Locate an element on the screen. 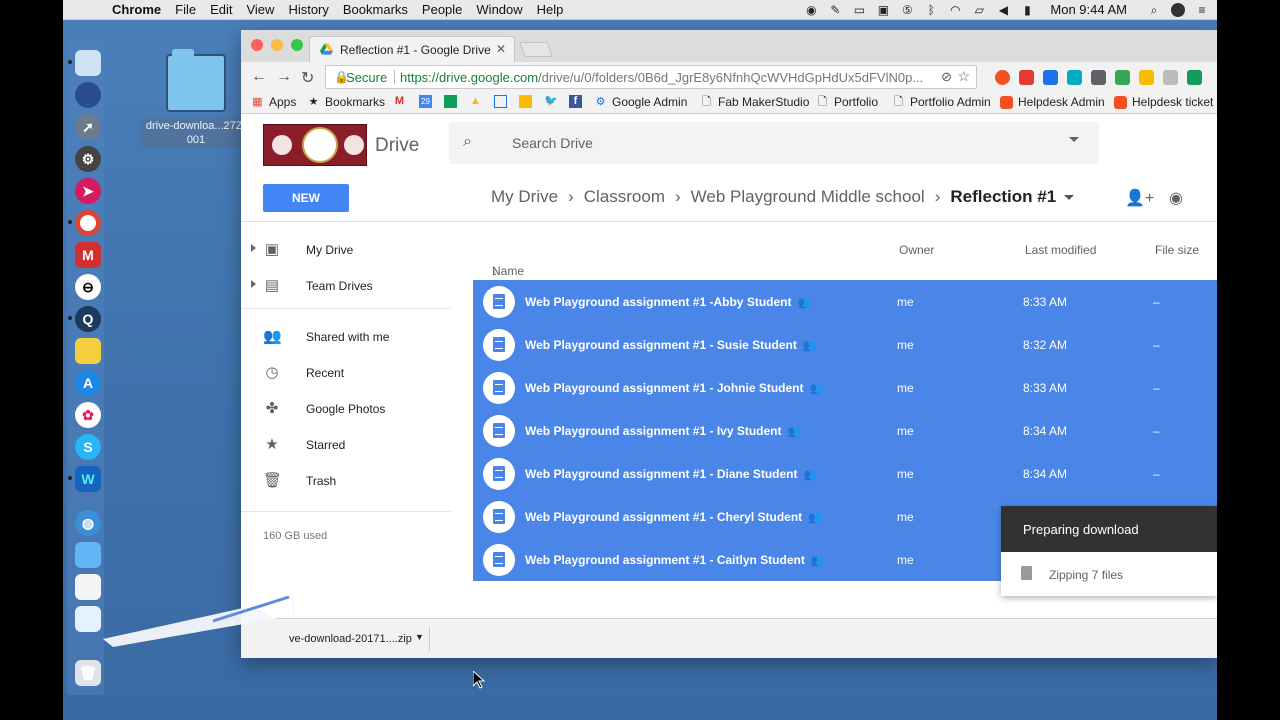 This screenshot has width=1280, height=720. clock: Mon 9:44 AM is located at coordinates (1088, 9).